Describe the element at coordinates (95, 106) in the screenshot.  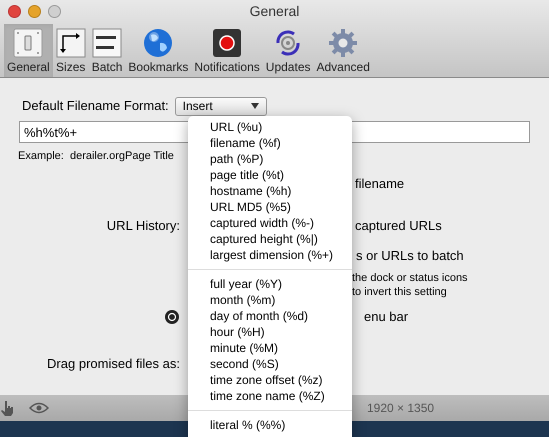
I see `format-label: Default Filename Format:` at that location.